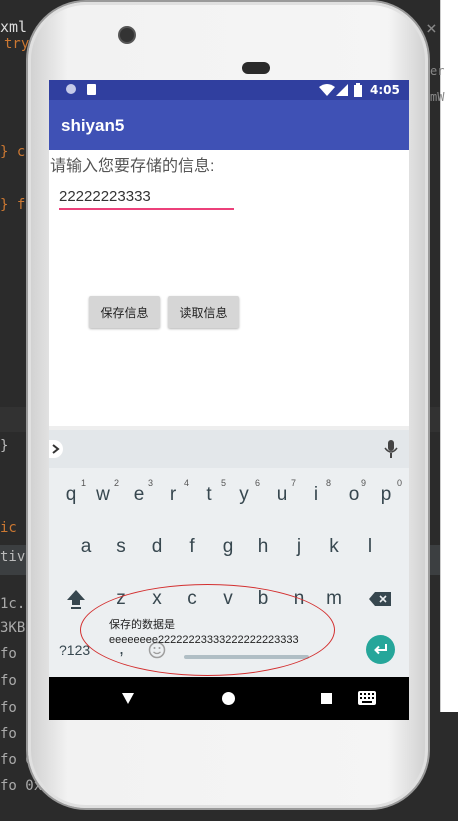  Describe the element at coordinates (329, 483) in the screenshot. I see `key-hint: 8` at that location.